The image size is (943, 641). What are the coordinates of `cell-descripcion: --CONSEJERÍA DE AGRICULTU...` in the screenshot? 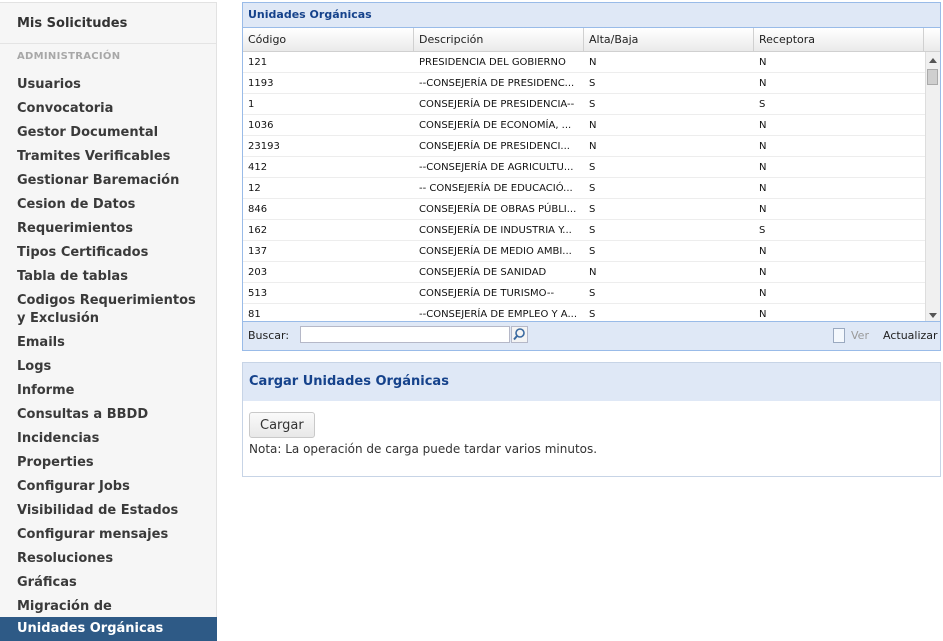 It's located at (496, 167).